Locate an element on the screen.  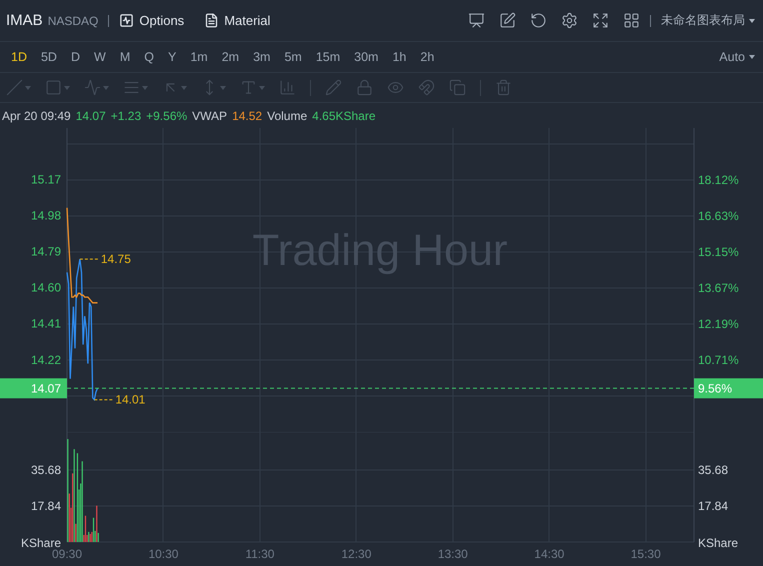
document-icon is located at coordinates (212, 20).